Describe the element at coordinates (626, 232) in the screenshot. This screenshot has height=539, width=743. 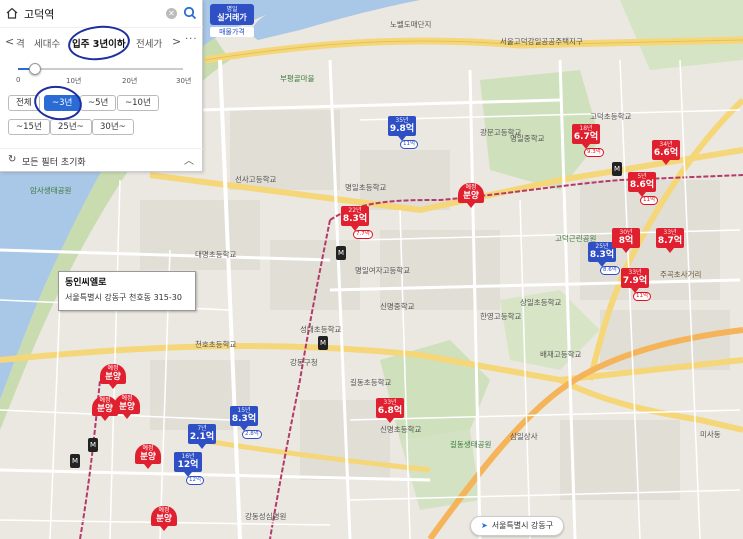
I see `marker-age: 30년` at that location.